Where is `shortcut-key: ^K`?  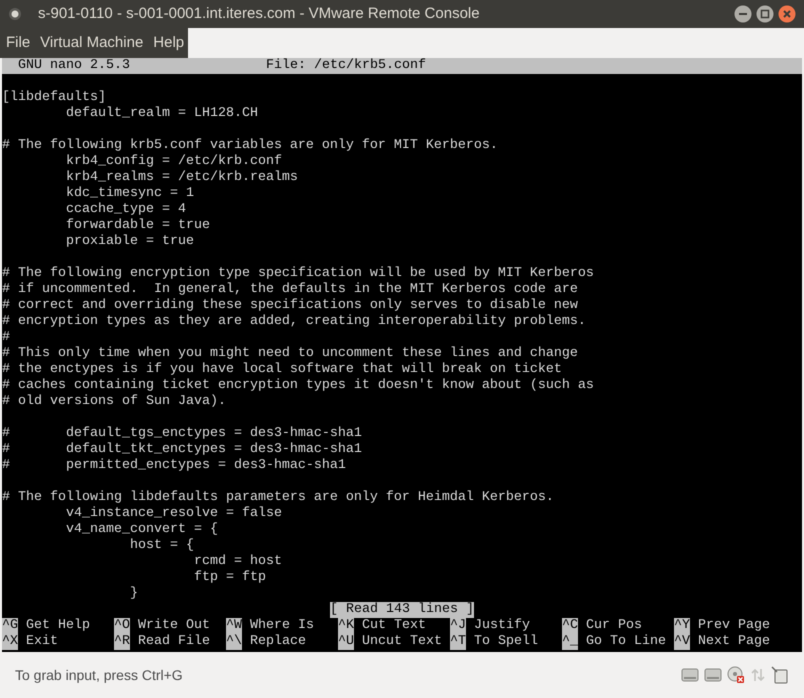 shortcut-key: ^K is located at coordinates (346, 626).